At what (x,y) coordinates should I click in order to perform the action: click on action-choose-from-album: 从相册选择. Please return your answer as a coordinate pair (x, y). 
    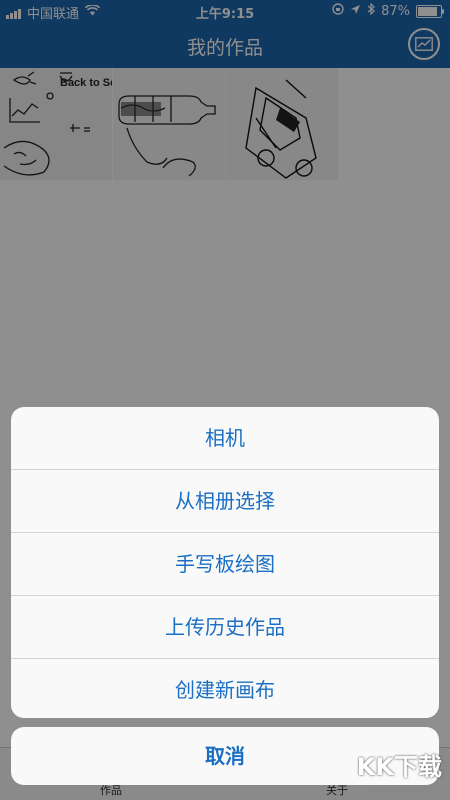
    Looking at the image, I should click on (225, 501).